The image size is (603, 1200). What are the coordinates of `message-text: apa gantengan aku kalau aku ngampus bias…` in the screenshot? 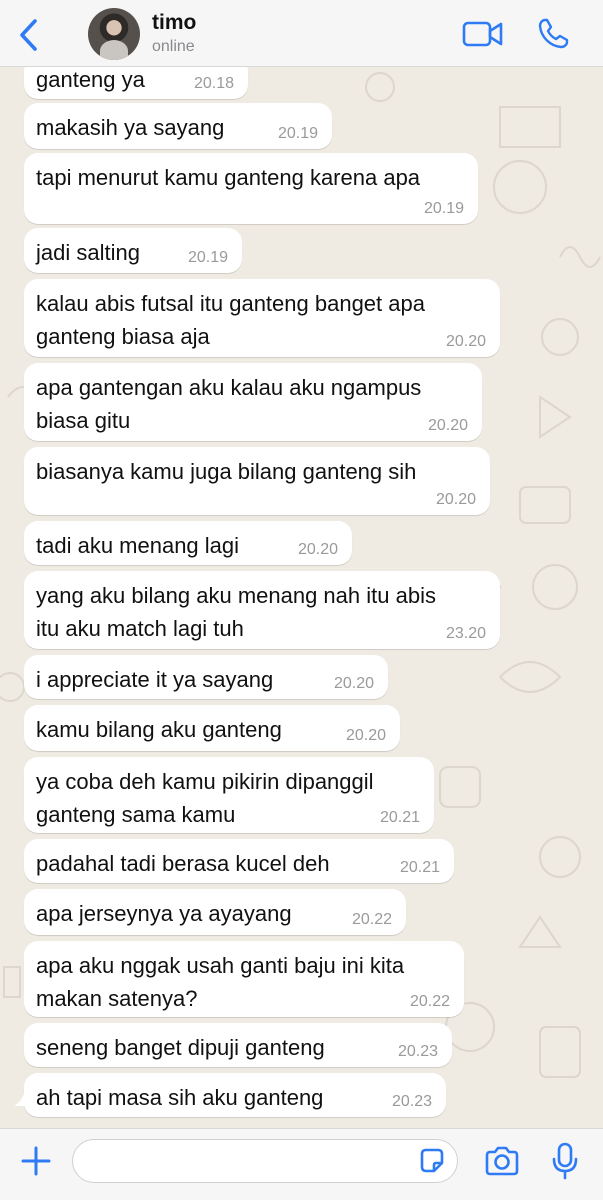 It's located at (229, 404).